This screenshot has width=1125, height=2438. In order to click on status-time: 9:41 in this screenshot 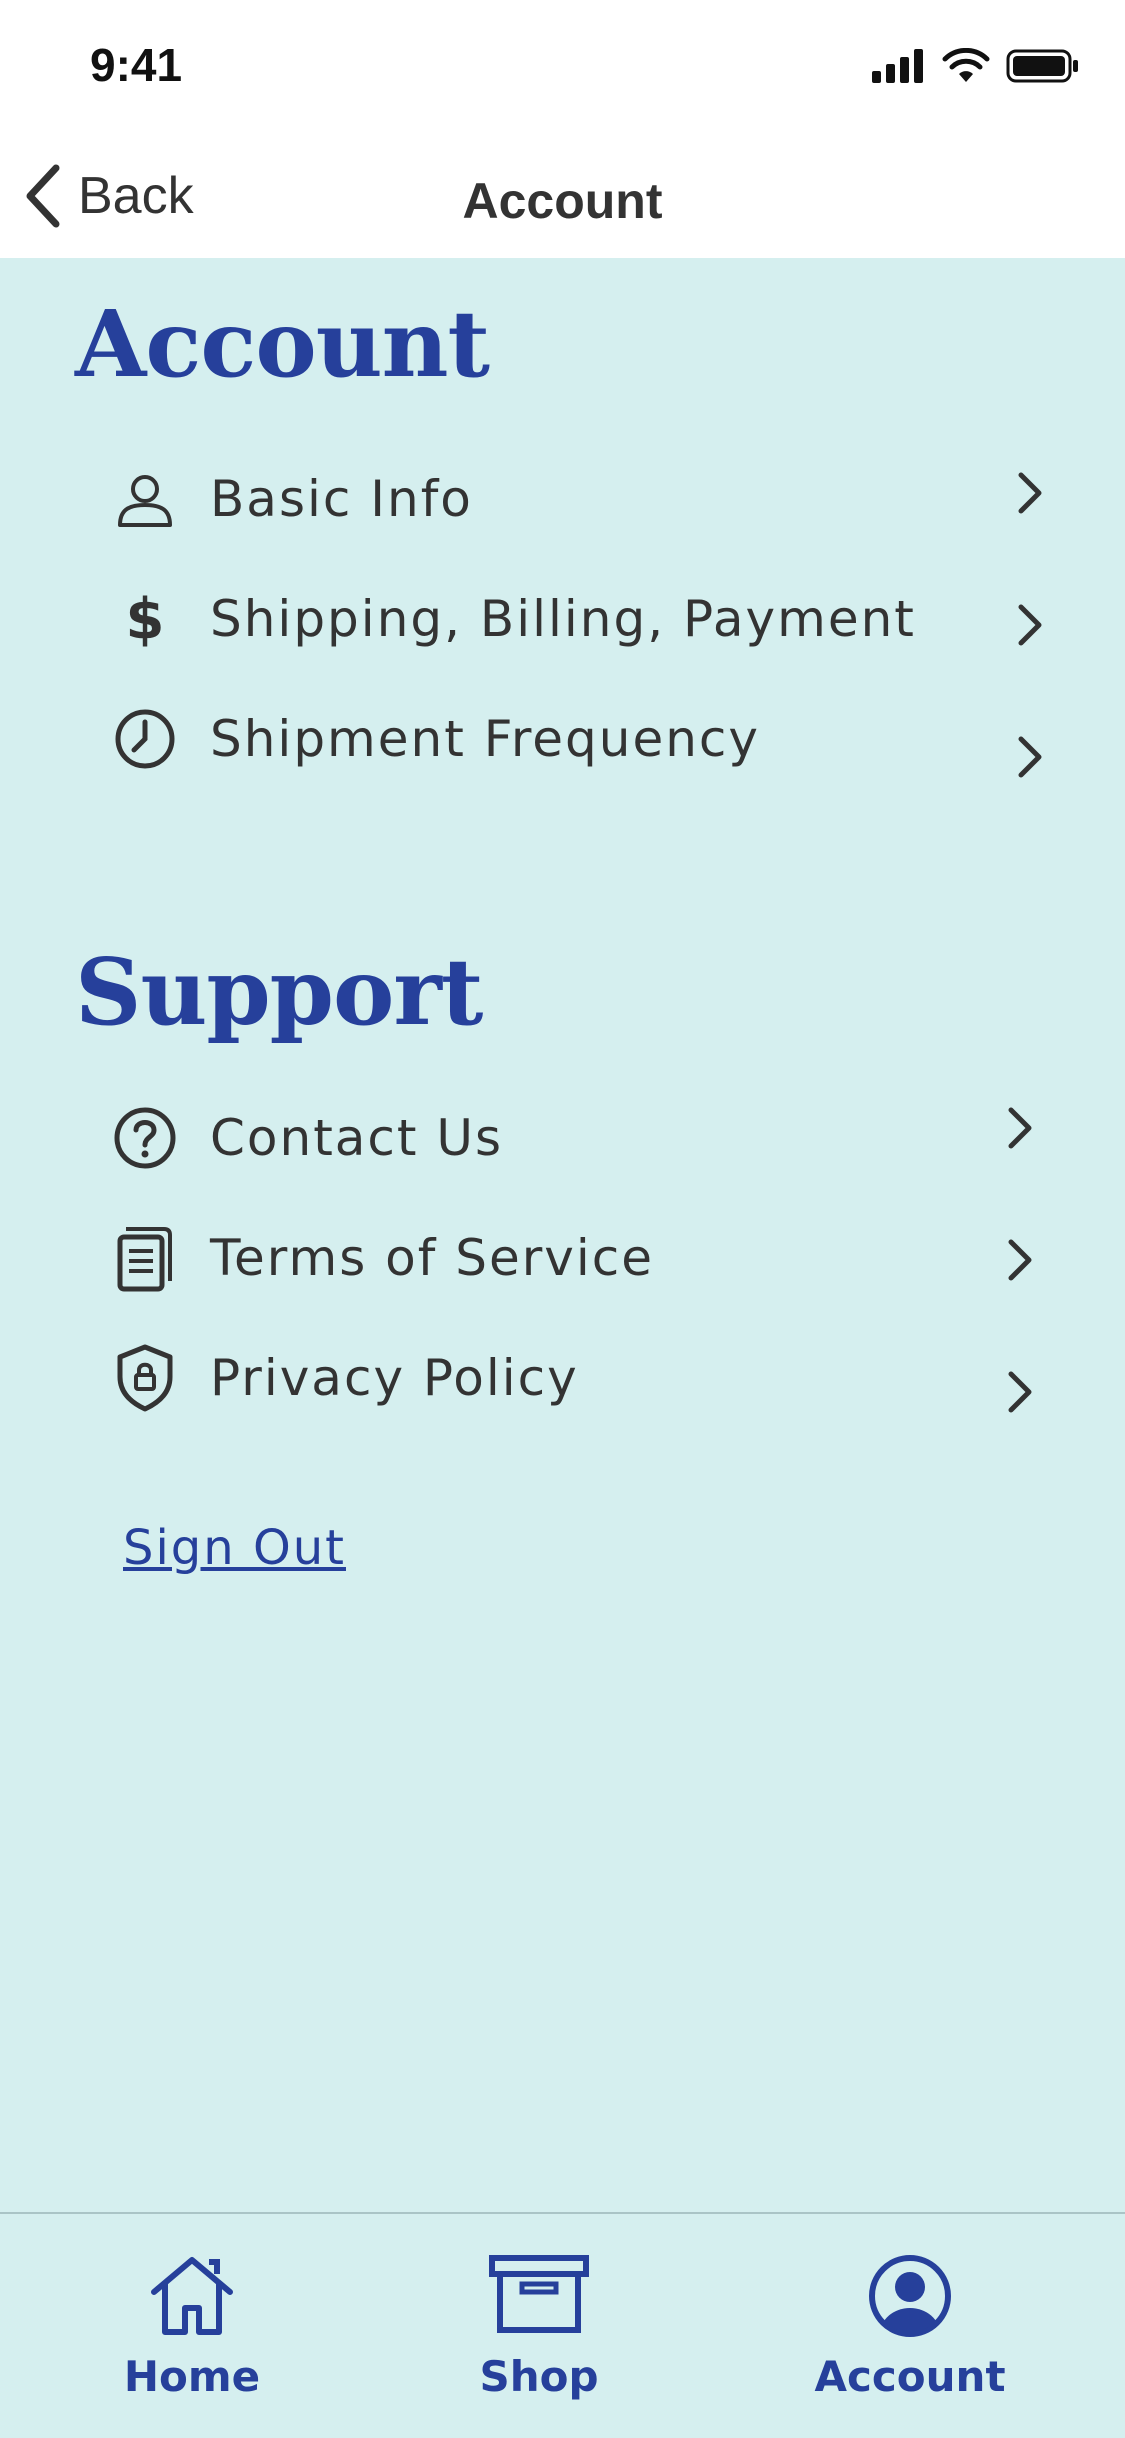, I will do `click(136, 65)`.